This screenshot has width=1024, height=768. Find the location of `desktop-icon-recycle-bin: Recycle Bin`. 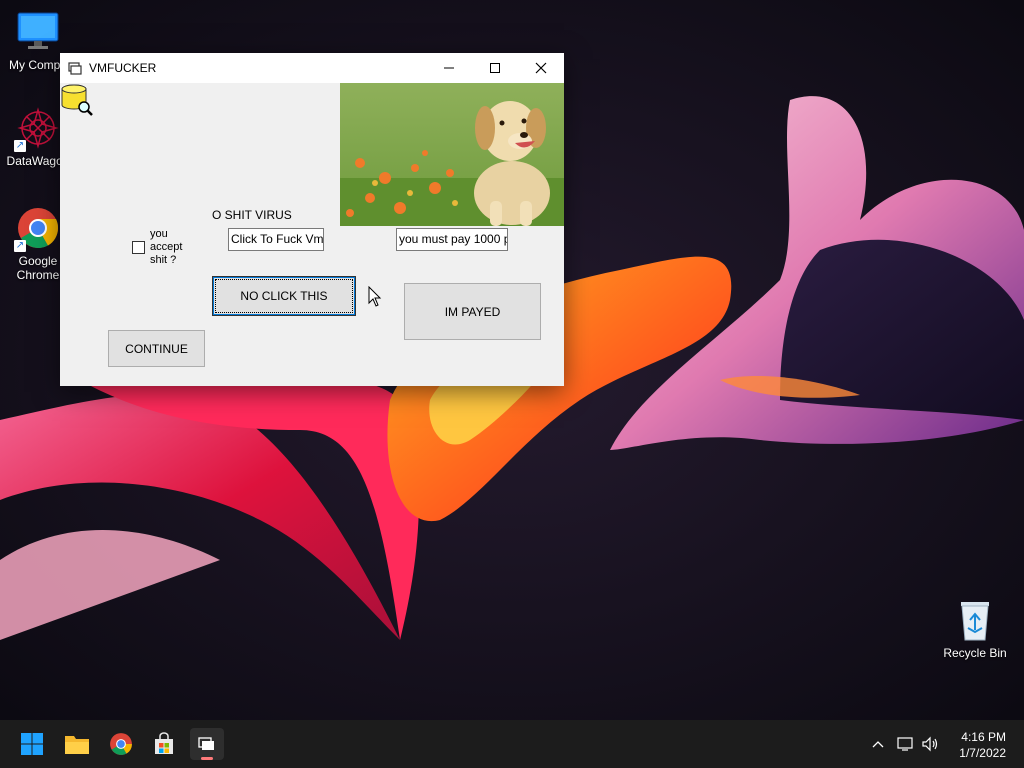

desktop-icon-recycle-bin: Recycle Bin is located at coordinates (975, 629).